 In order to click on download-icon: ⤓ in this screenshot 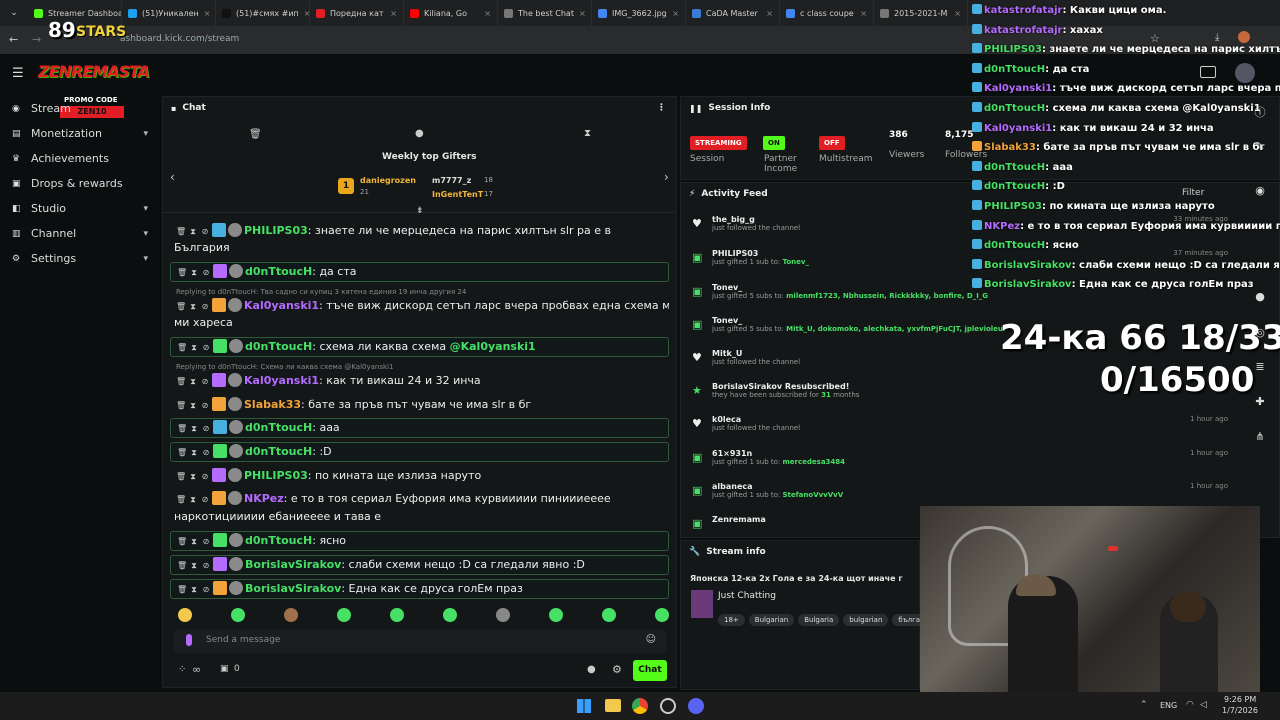, I will do `click(1217, 37)`.